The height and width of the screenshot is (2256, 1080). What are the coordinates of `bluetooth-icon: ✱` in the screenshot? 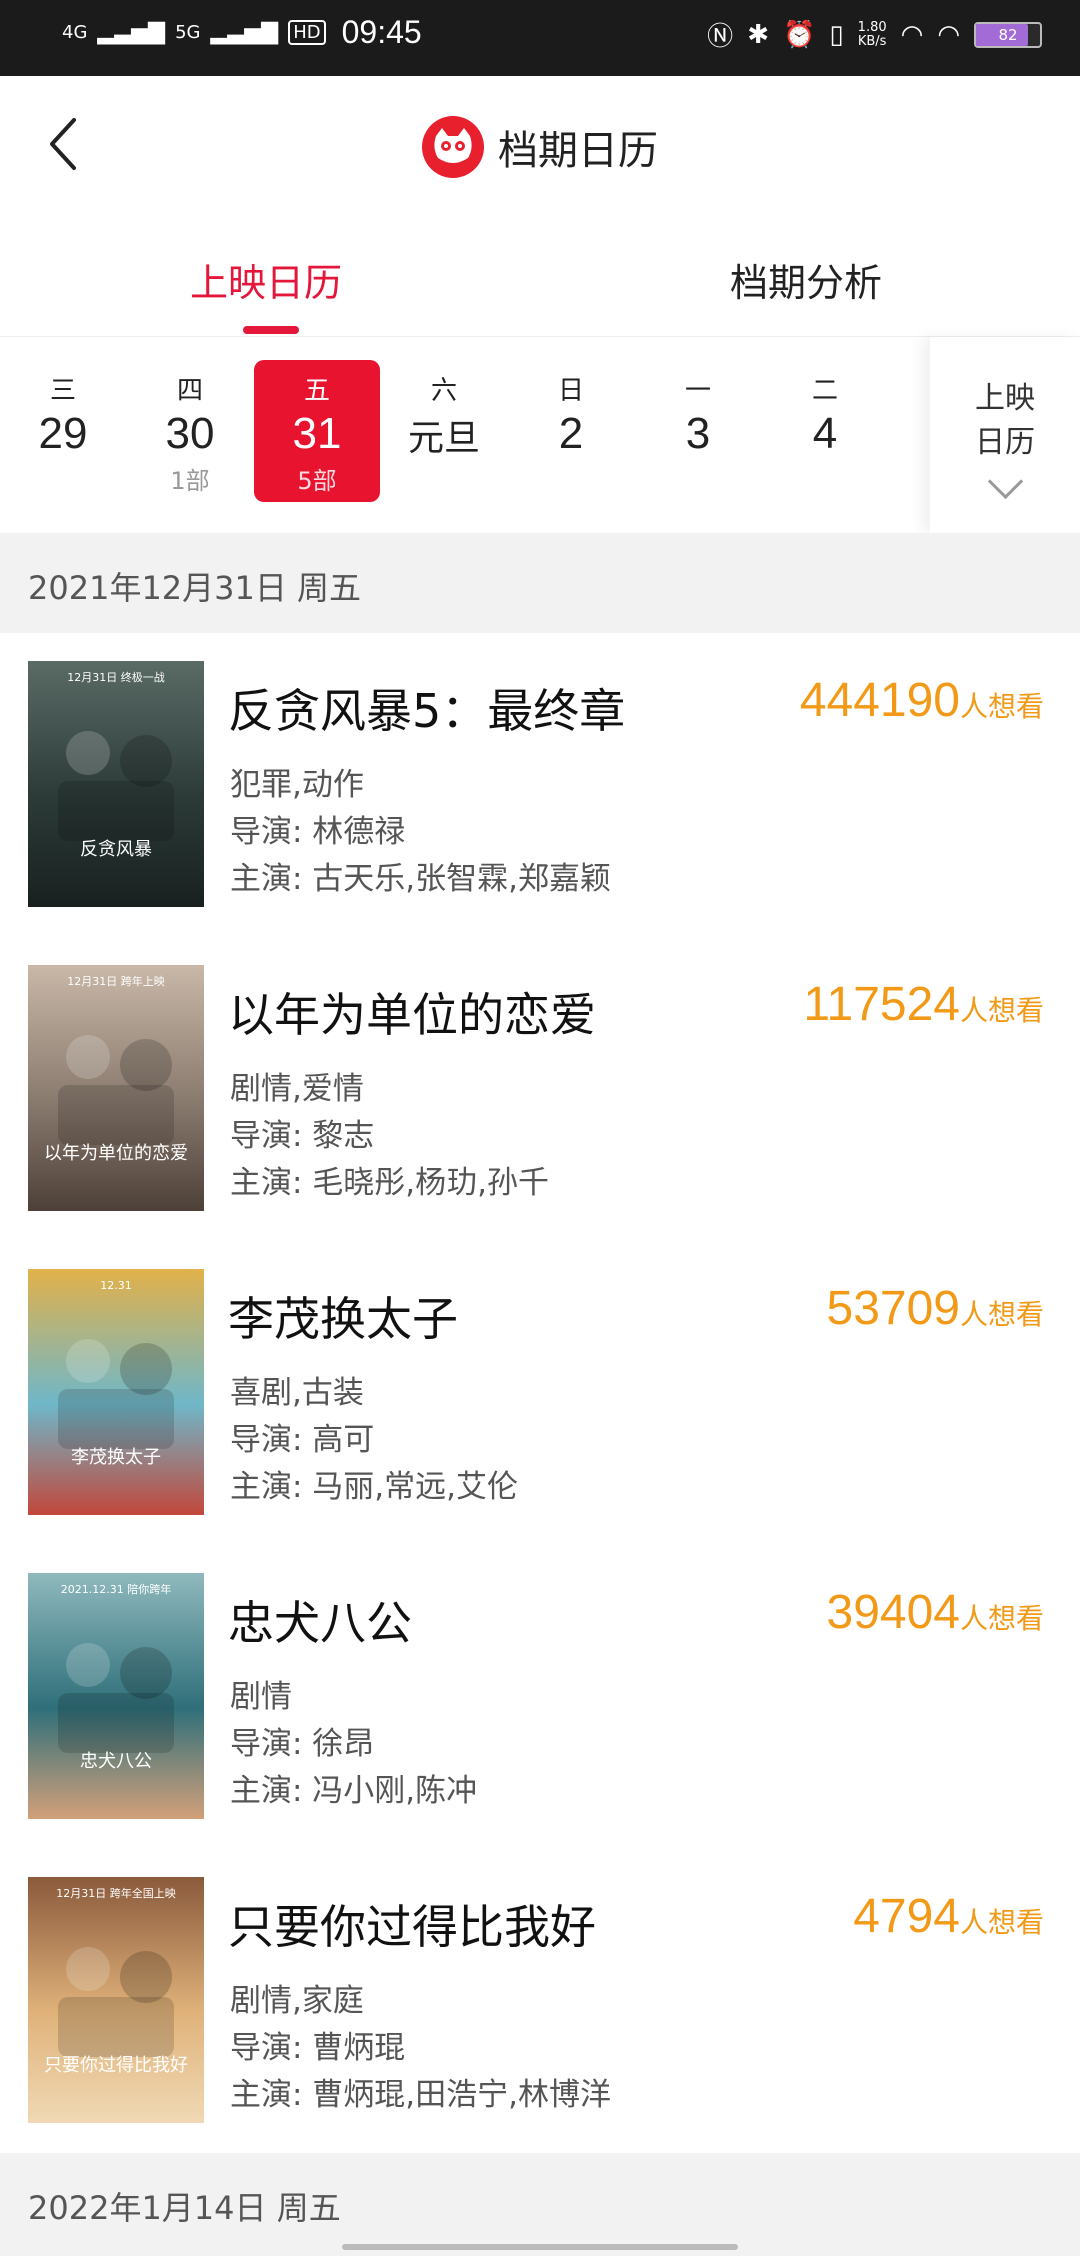 It's located at (758, 34).